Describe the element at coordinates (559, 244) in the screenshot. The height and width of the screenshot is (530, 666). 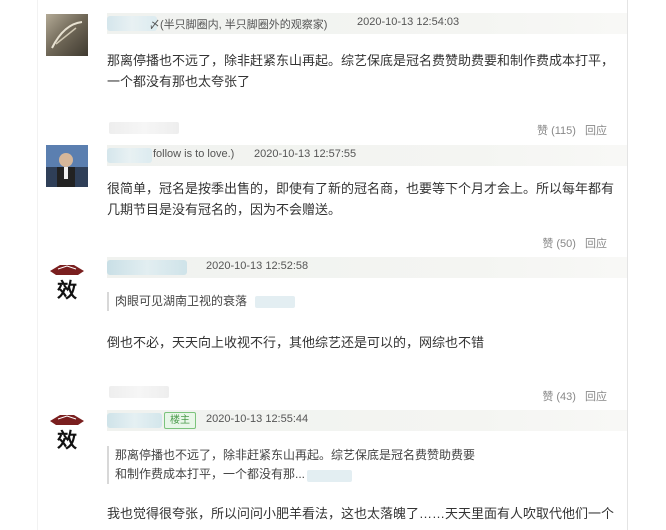
I see `like-button: 赞 (50)` at that location.